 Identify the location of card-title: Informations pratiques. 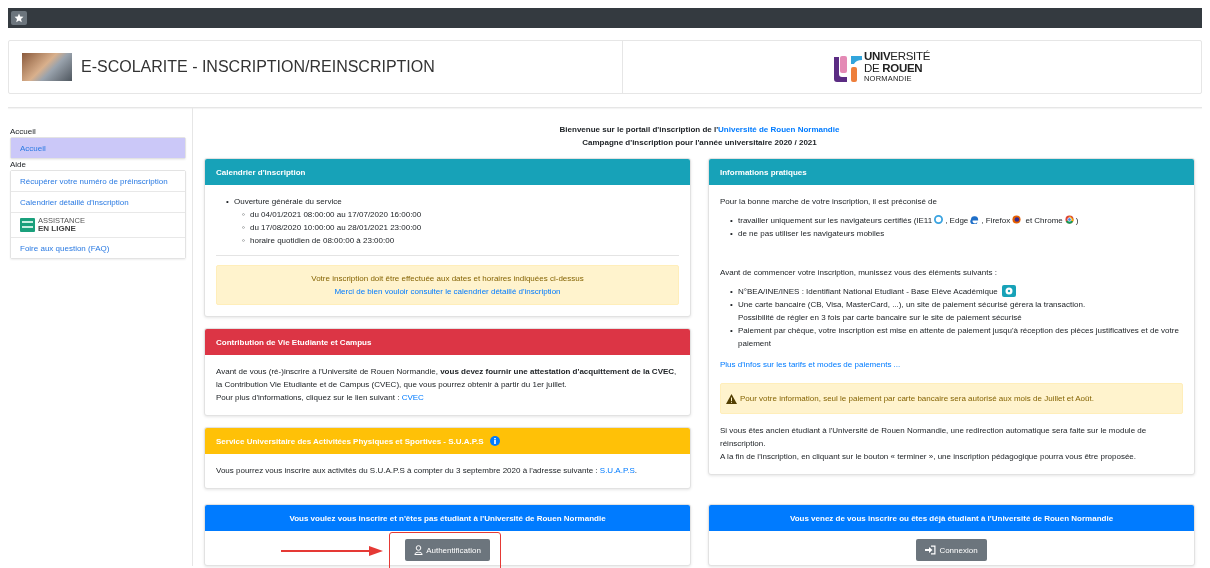
(763, 172).